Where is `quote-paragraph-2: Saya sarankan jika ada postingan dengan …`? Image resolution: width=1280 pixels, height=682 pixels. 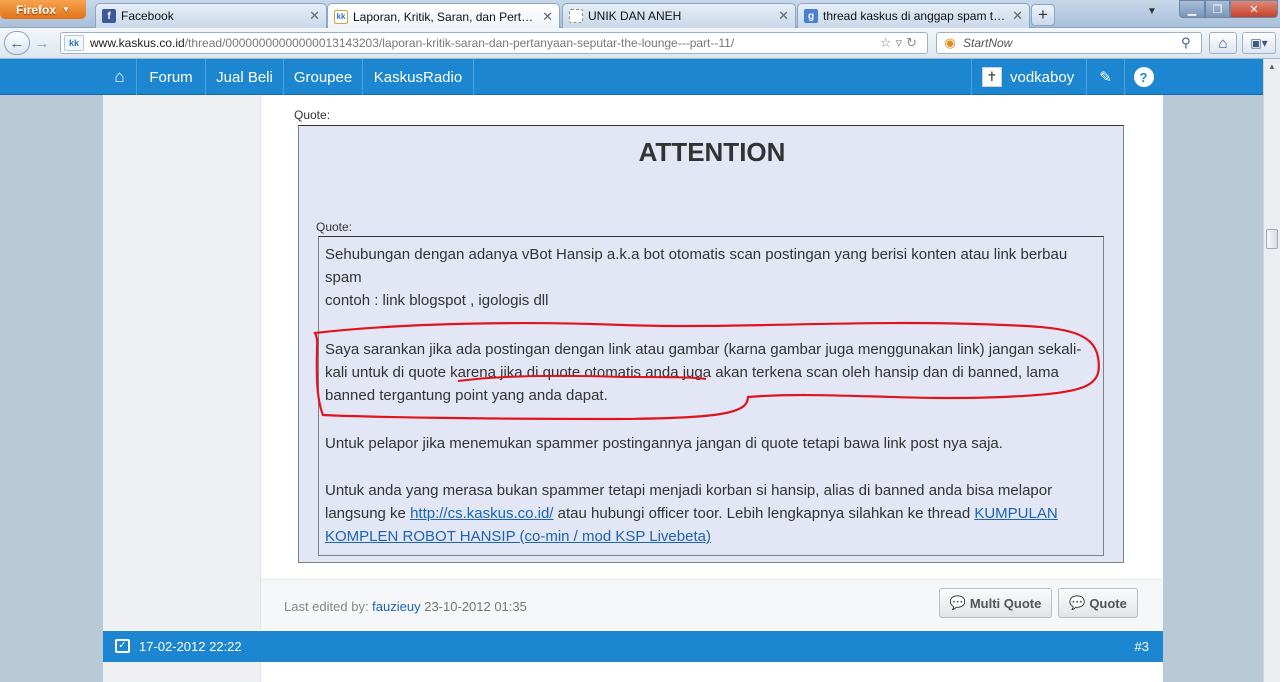 quote-paragraph-2: Saya sarankan jika ada postingan dengan … is located at coordinates (703, 372).